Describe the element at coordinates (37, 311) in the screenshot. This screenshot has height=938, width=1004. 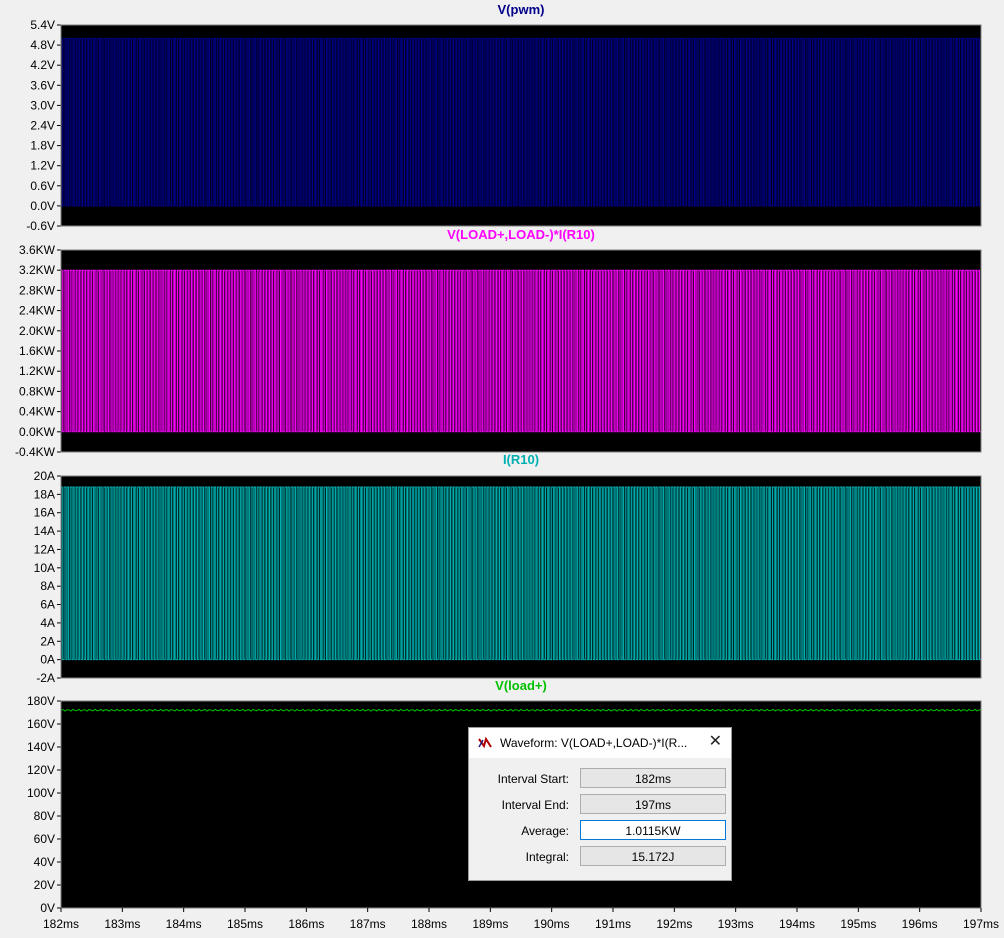
I see `y-tick-label: 2.4KW` at that location.